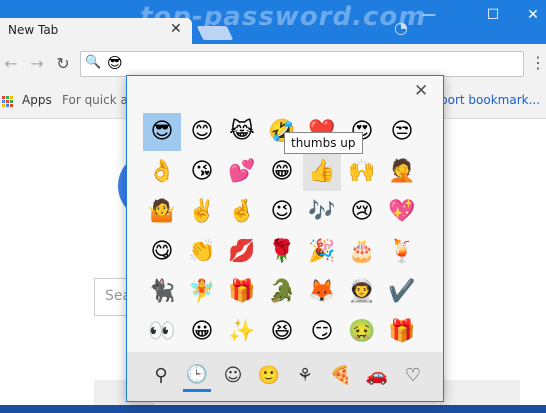 This screenshot has width=546, height=413. What do you see at coordinates (242, 132) in the screenshot?
I see `emoji-item: 😹` at bounding box center [242, 132].